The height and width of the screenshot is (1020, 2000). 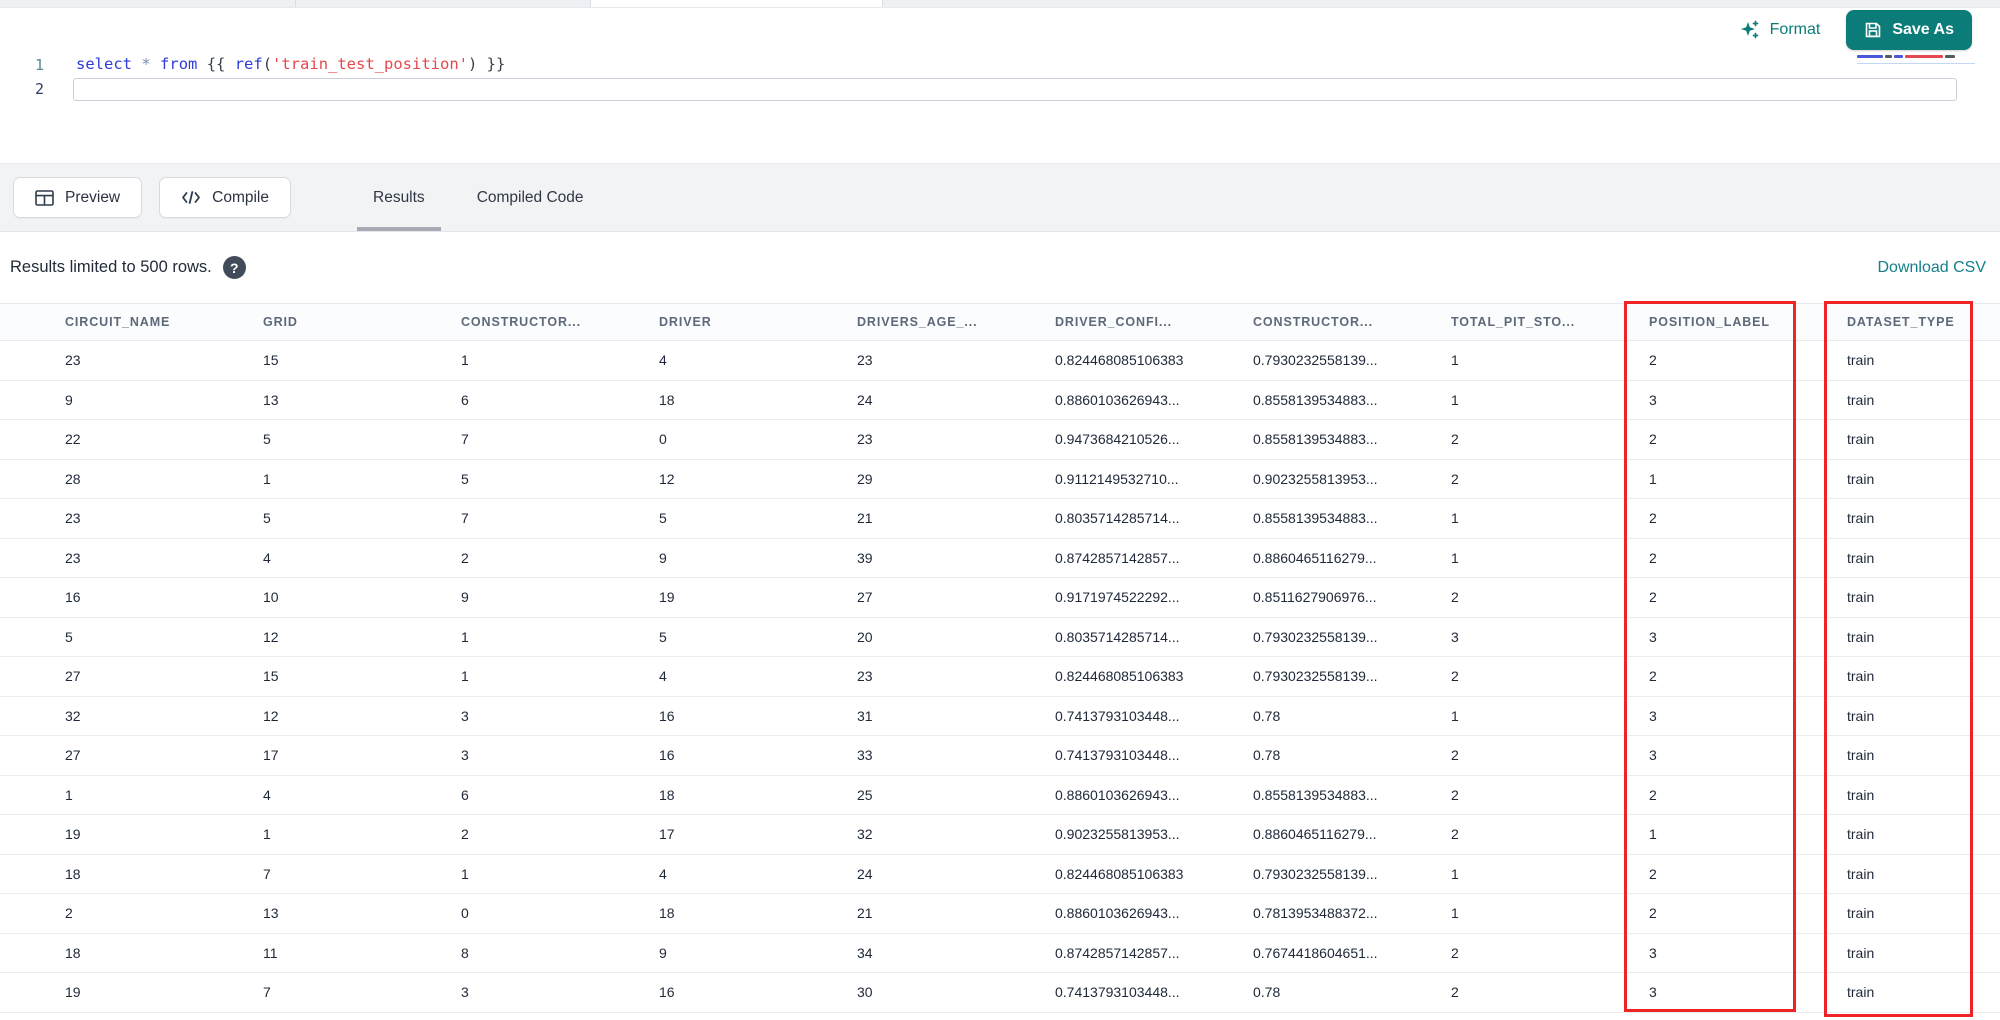 What do you see at coordinates (465, 913) in the screenshot?
I see `table-cell: 0` at bounding box center [465, 913].